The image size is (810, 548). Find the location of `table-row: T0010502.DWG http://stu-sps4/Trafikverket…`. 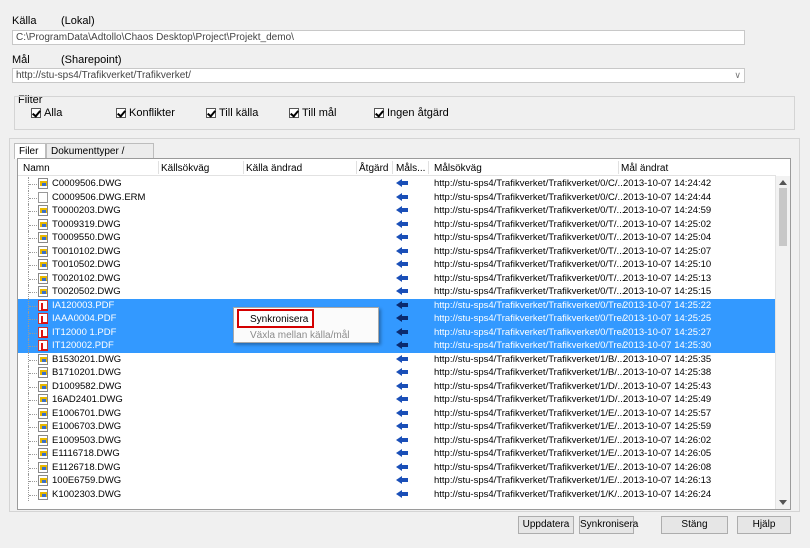

table-row: T0010502.DWG http://stu-sps4/Trafikverket… is located at coordinates (397, 265).